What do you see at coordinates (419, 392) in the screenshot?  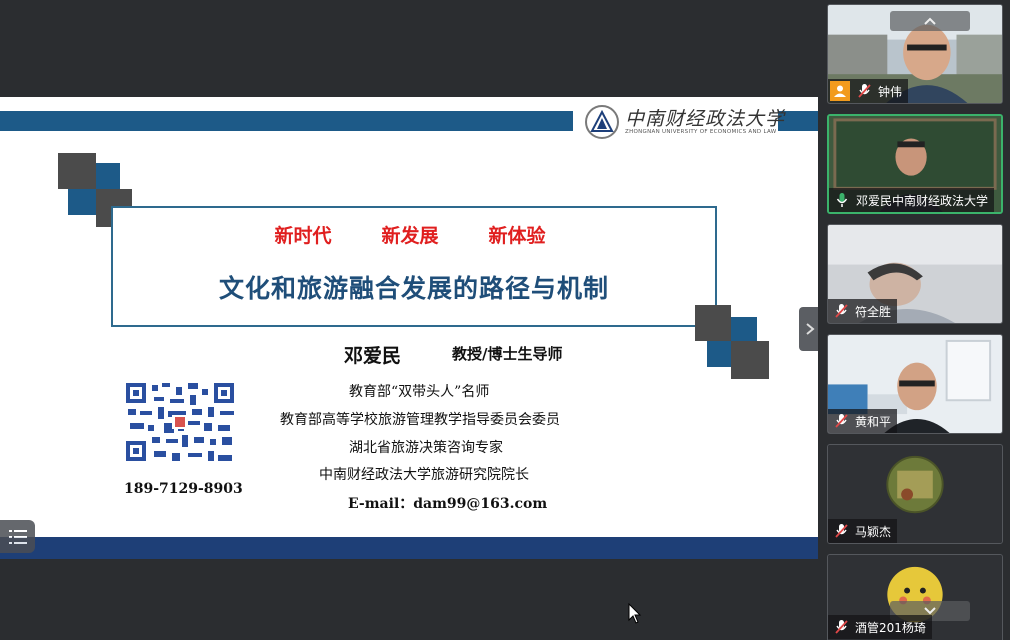 I see `credential-1: 教育部“双带头人”名师` at bounding box center [419, 392].